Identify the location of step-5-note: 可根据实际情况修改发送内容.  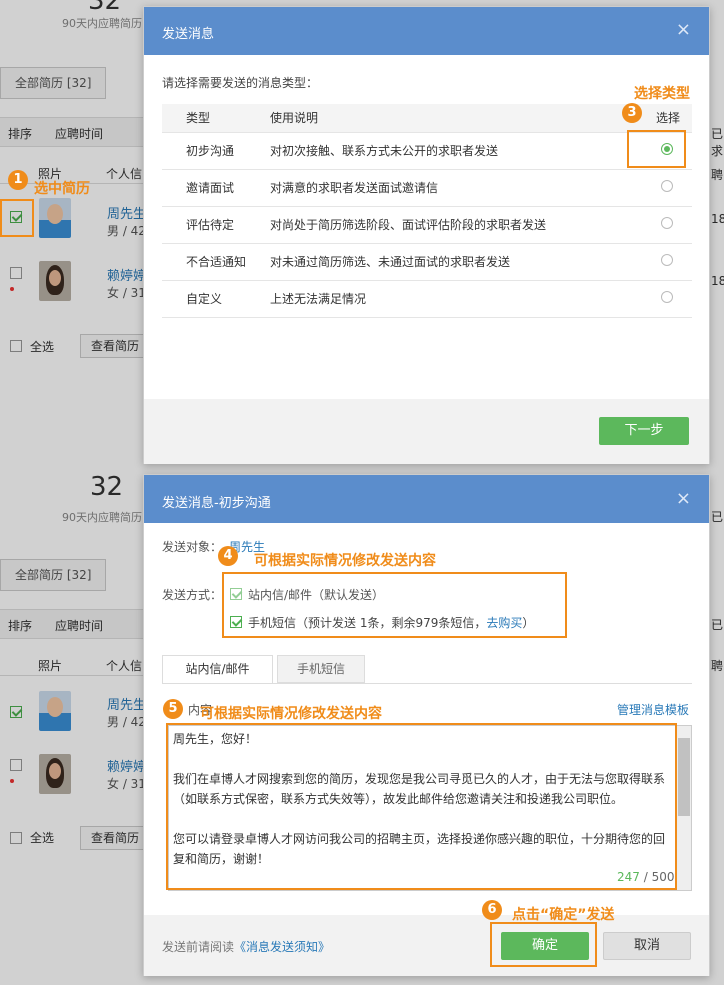
(291, 714).